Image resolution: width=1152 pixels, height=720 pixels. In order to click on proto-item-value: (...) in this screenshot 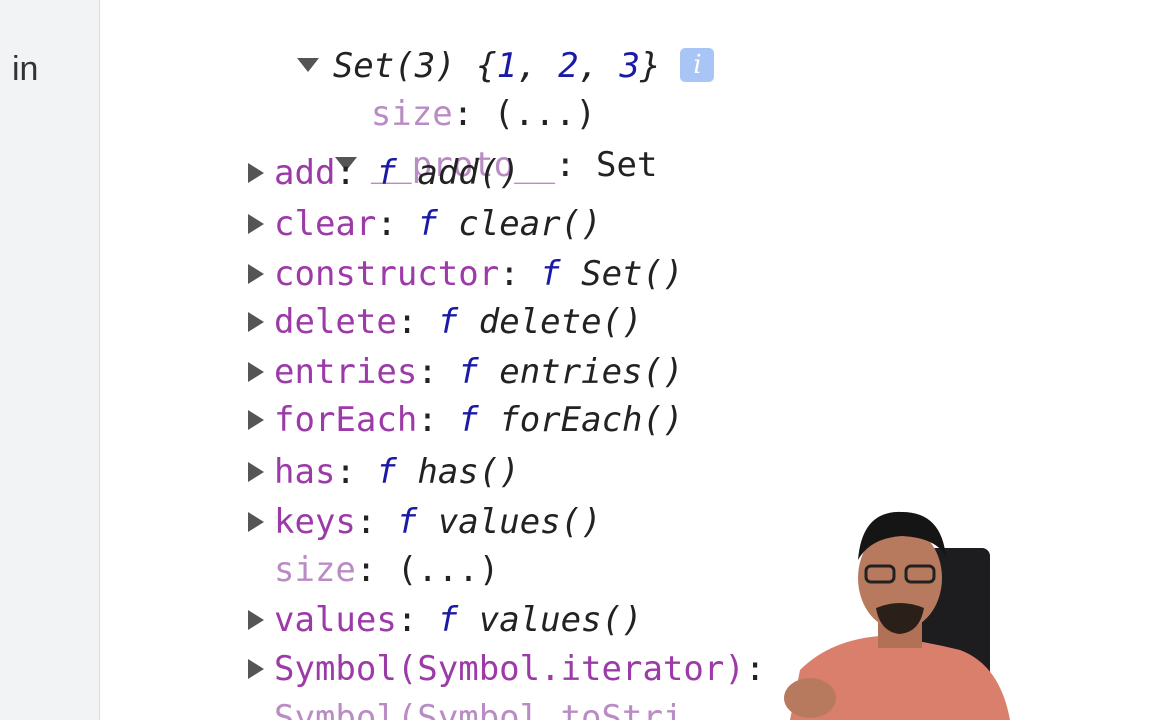, I will do `click(448, 570)`.